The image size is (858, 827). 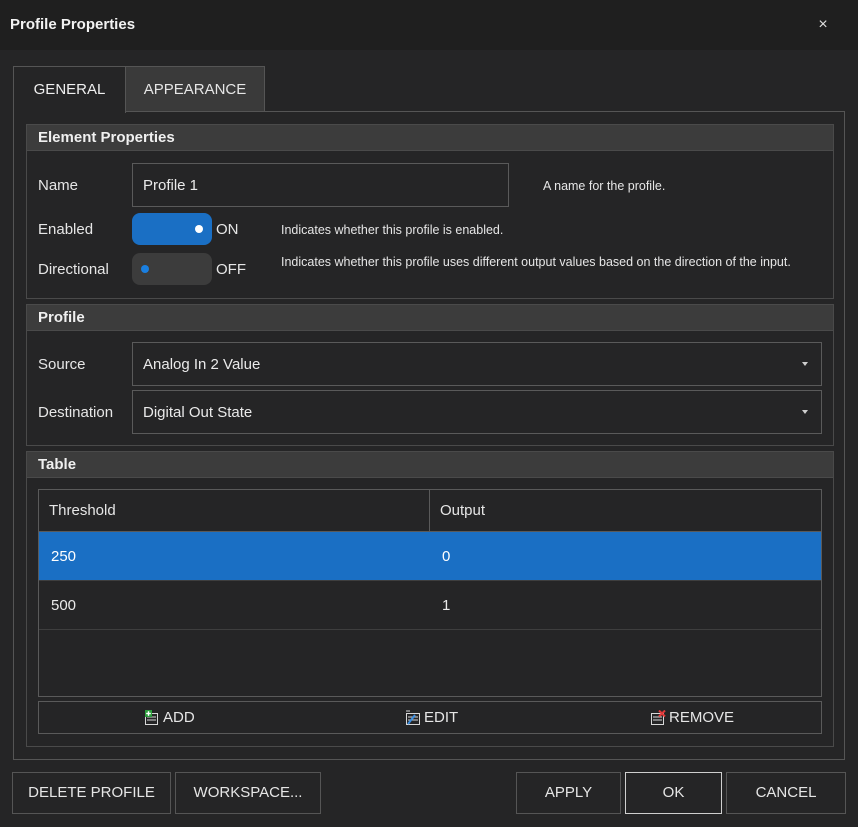 What do you see at coordinates (66, 229) in the screenshot?
I see `enabled-label: Enabled` at bounding box center [66, 229].